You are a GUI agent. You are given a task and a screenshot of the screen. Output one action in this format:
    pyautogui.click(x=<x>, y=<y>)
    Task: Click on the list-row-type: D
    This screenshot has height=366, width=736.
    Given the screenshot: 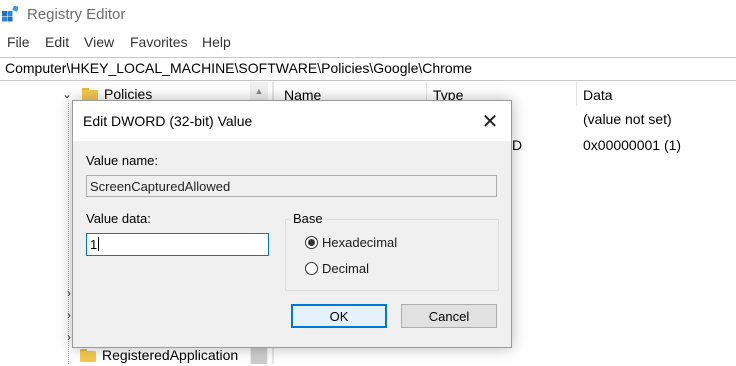 What is the action you would take?
    pyautogui.click(x=517, y=145)
    